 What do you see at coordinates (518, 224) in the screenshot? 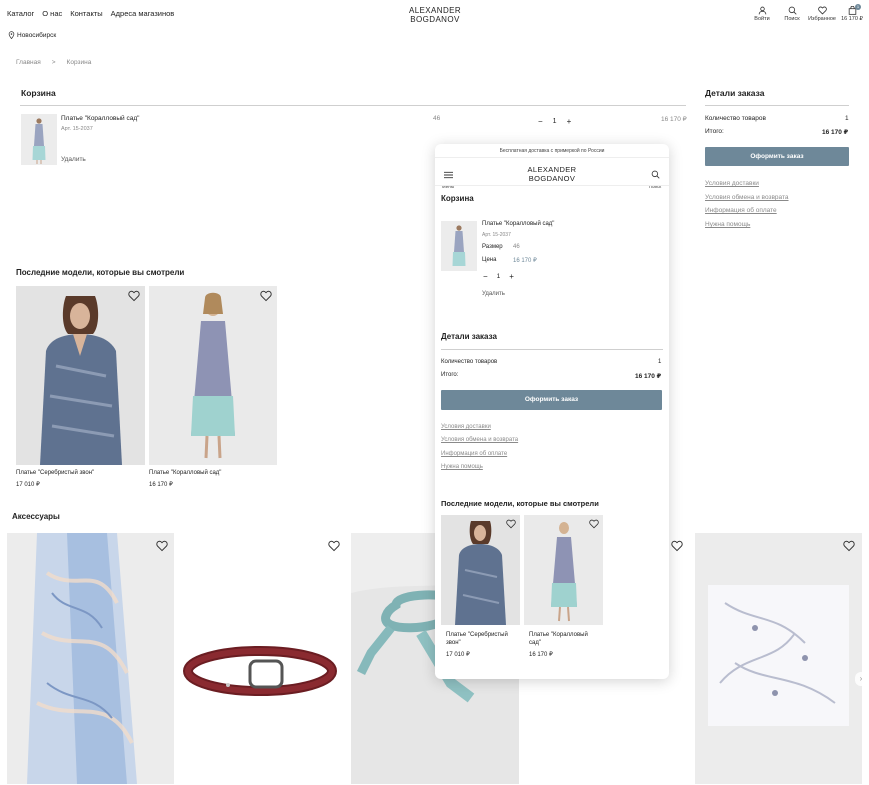
I see `mobile-cart-item-name: Платье "Коралловый сад"` at bounding box center [518, 224].